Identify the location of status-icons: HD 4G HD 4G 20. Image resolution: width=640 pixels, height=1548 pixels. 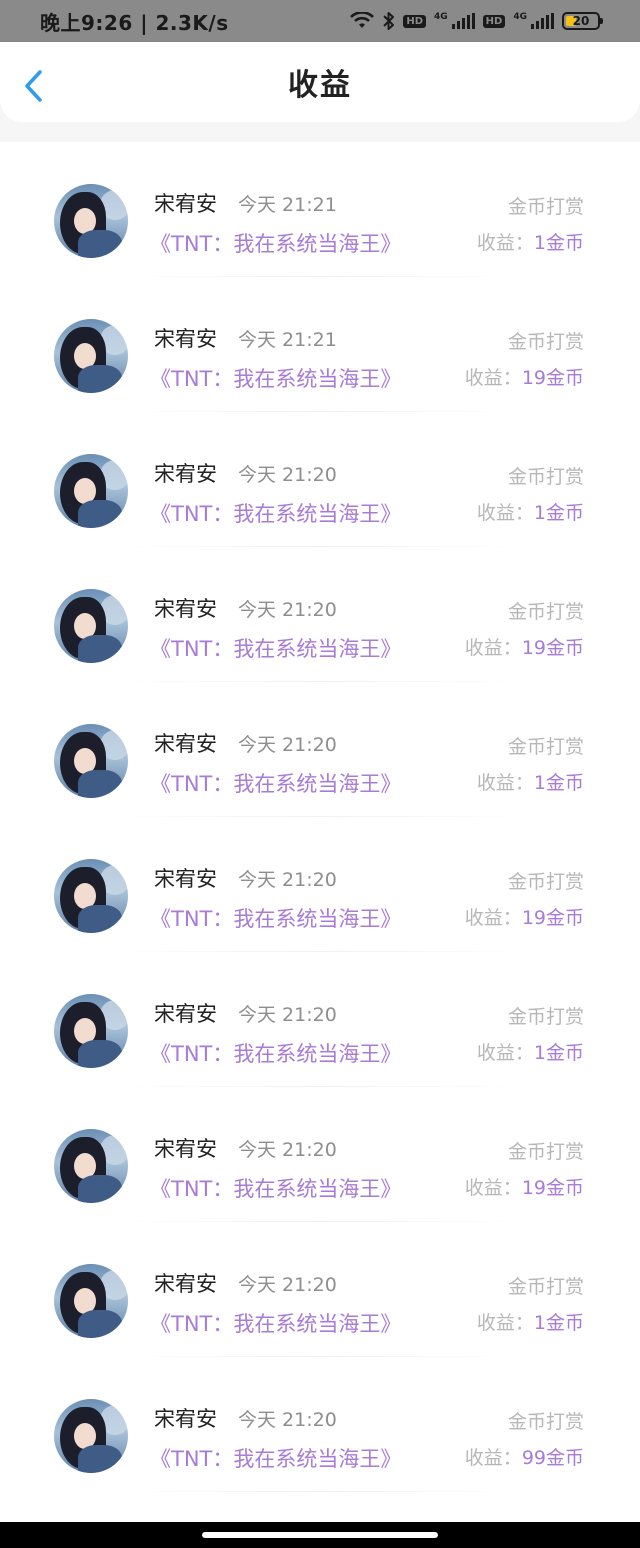
(476, 21).